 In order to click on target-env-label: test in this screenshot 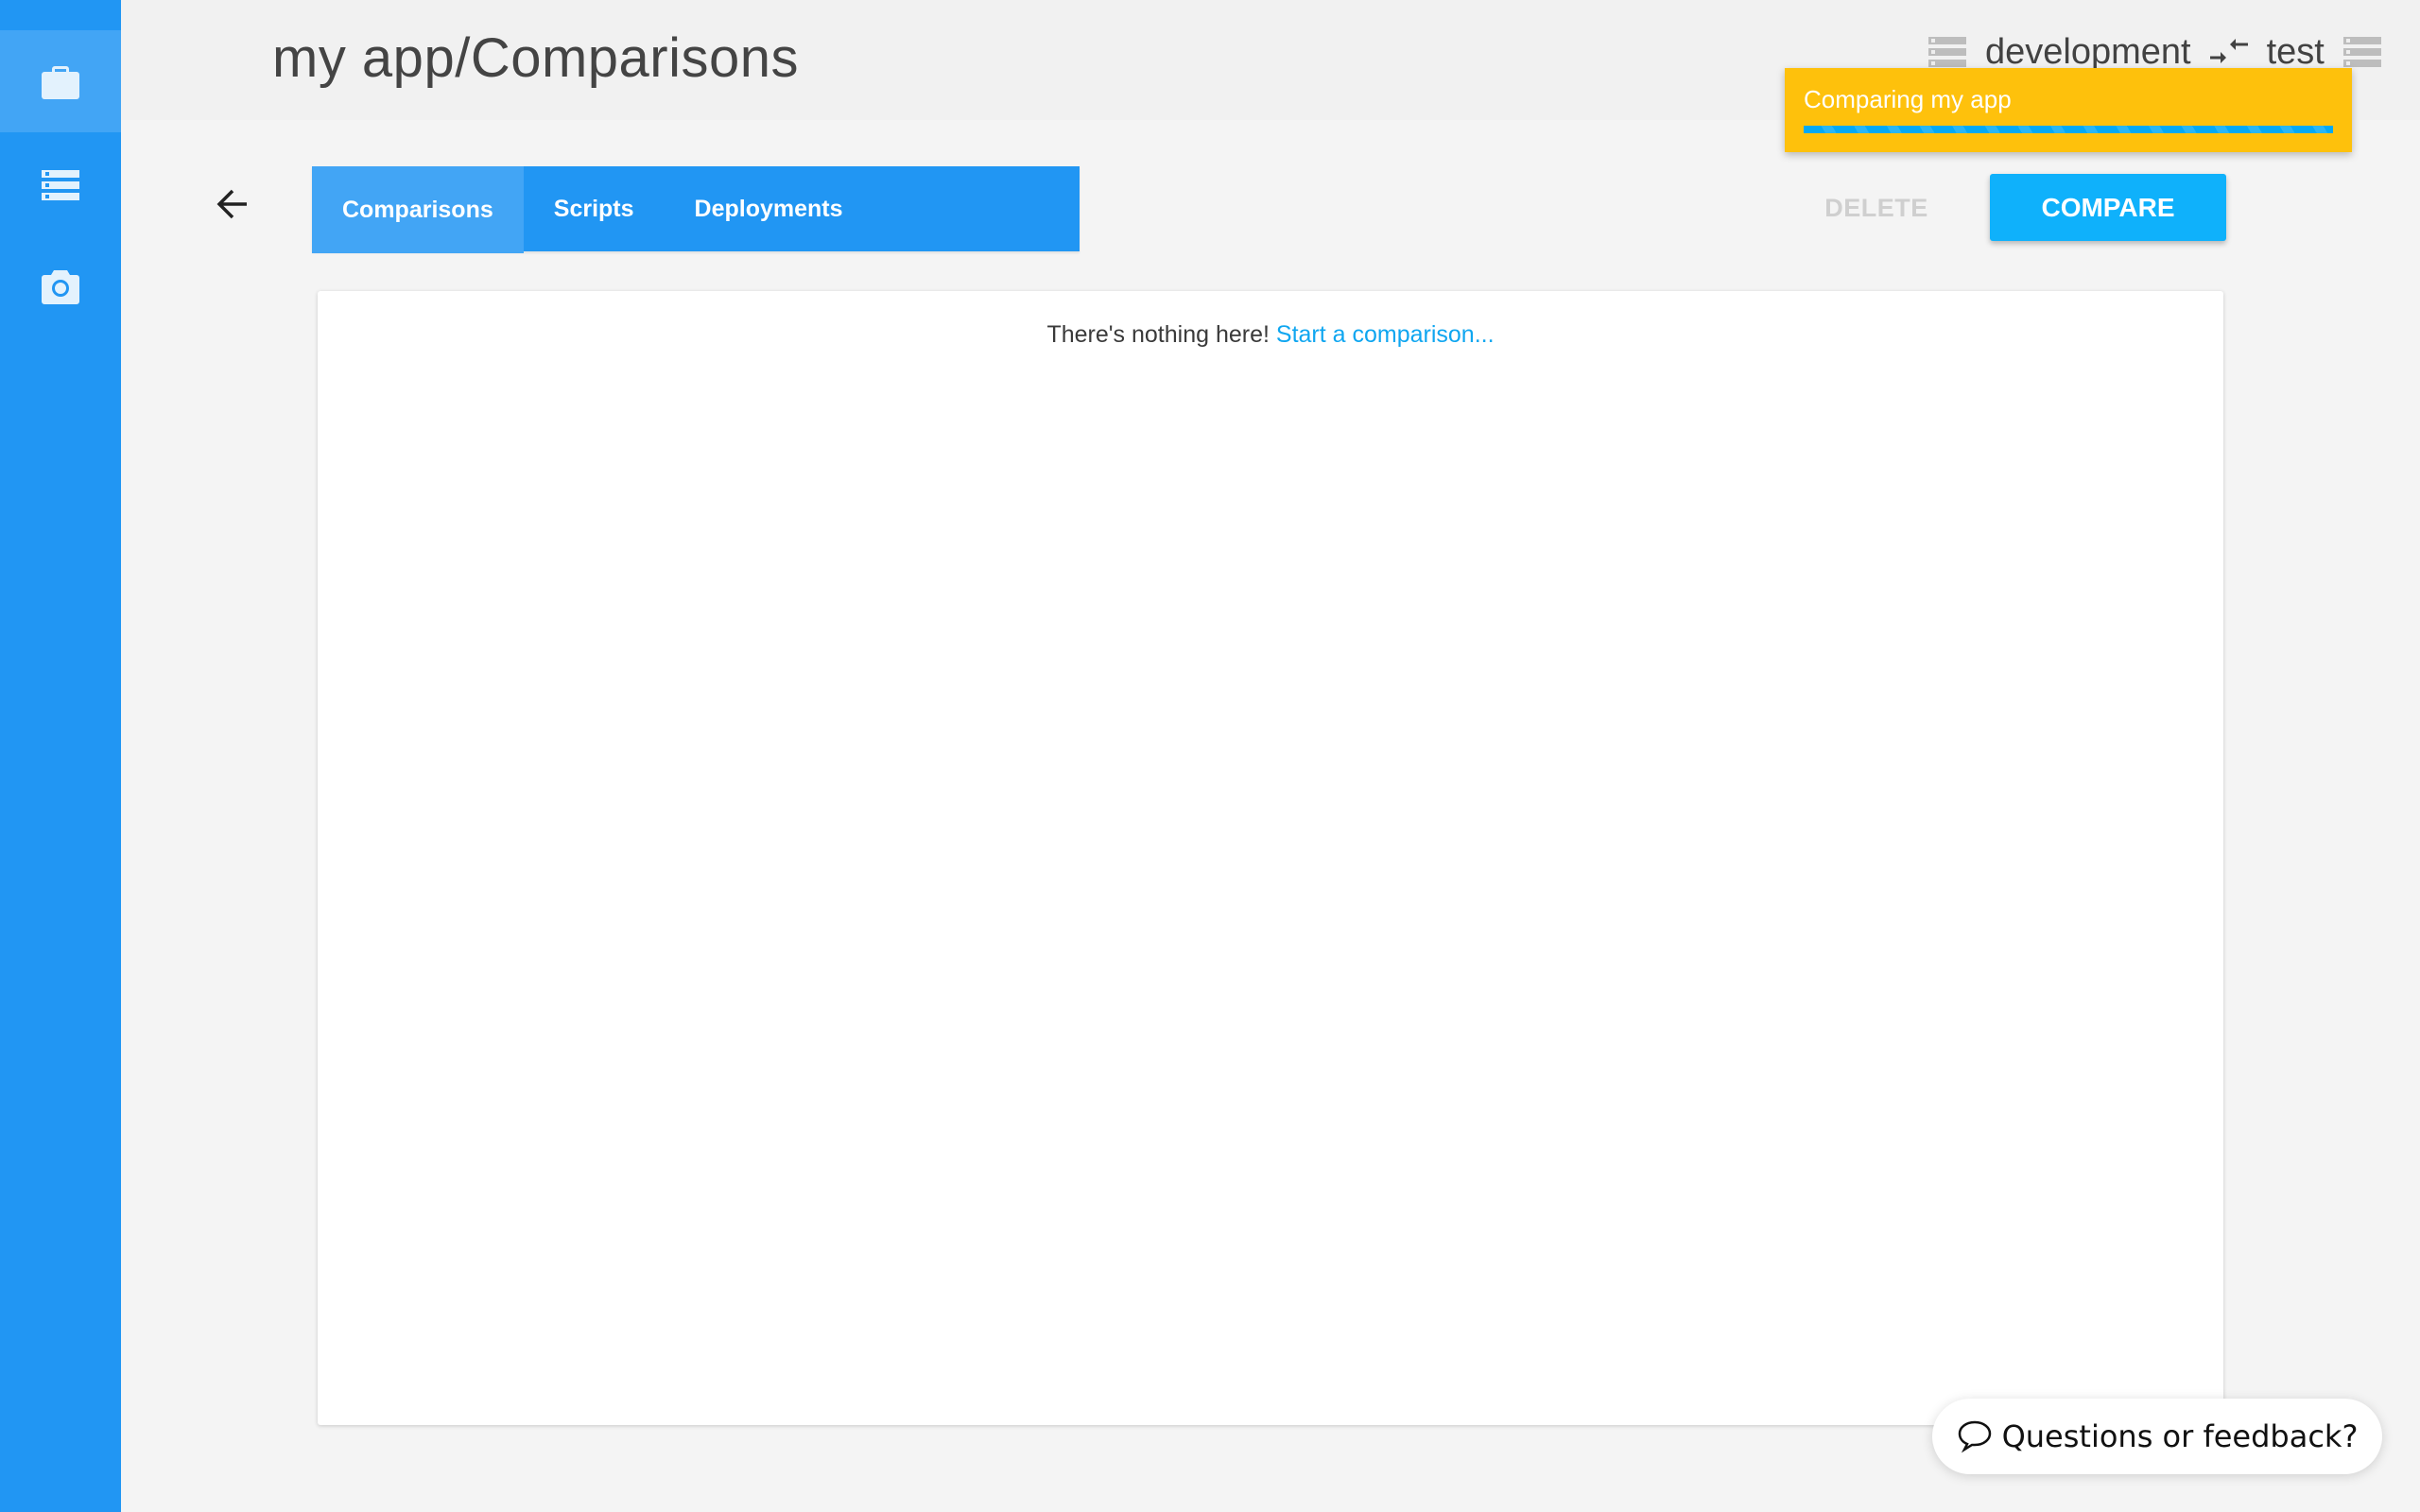, I will do `click(2296, 52)`.